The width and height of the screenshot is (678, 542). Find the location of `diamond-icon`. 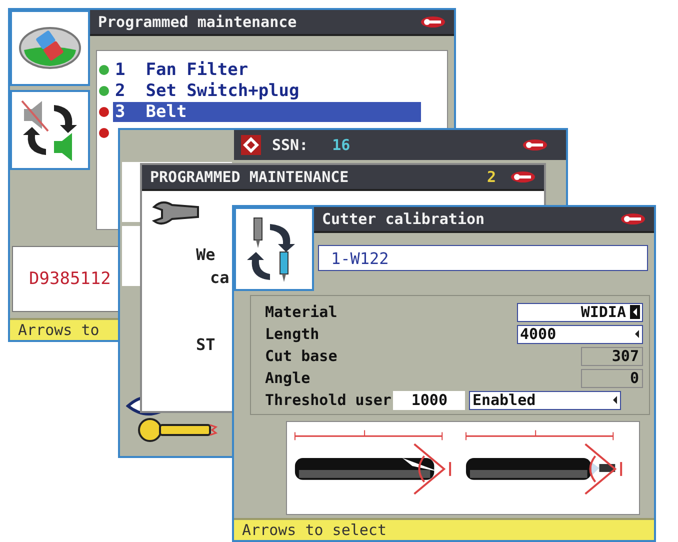

diamond-icon is located at coordinates (251, 145).